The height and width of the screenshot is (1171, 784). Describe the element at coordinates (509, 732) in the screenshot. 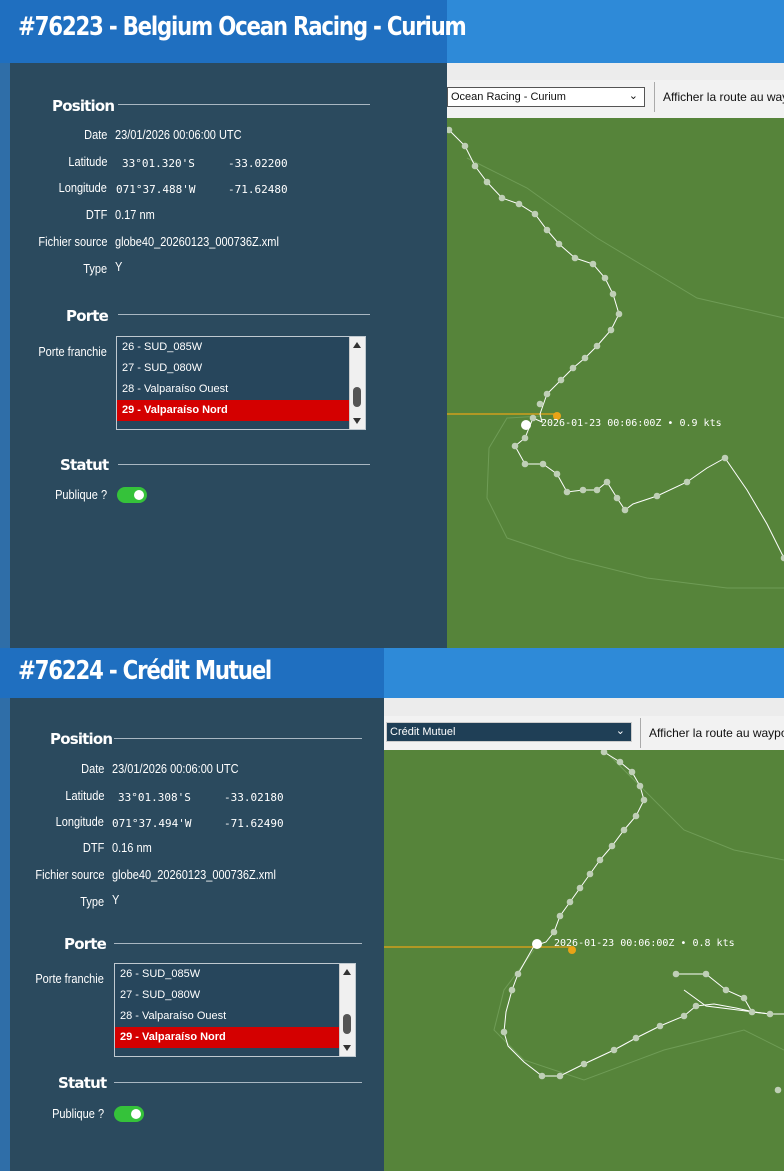

I see `boat-select: Crédit Mutuel ⌄` at that location.